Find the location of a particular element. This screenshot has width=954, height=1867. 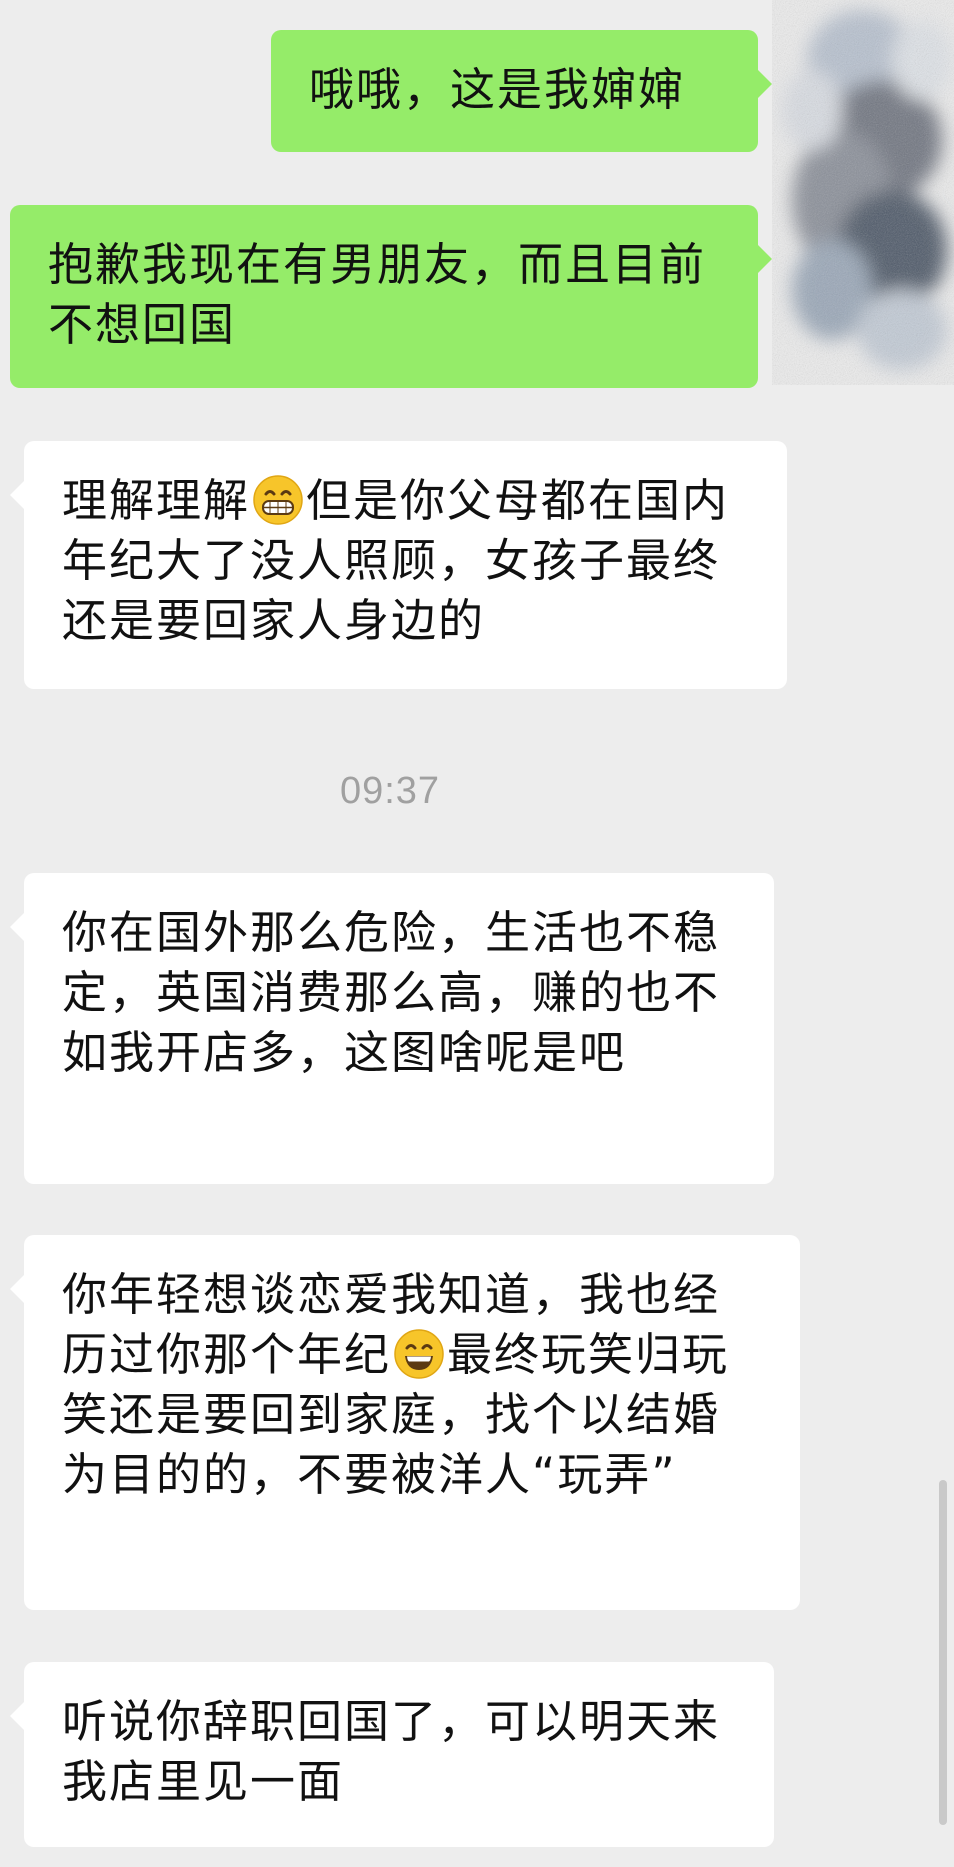

chat-scrollbar is located at coordinates (943, 1652).